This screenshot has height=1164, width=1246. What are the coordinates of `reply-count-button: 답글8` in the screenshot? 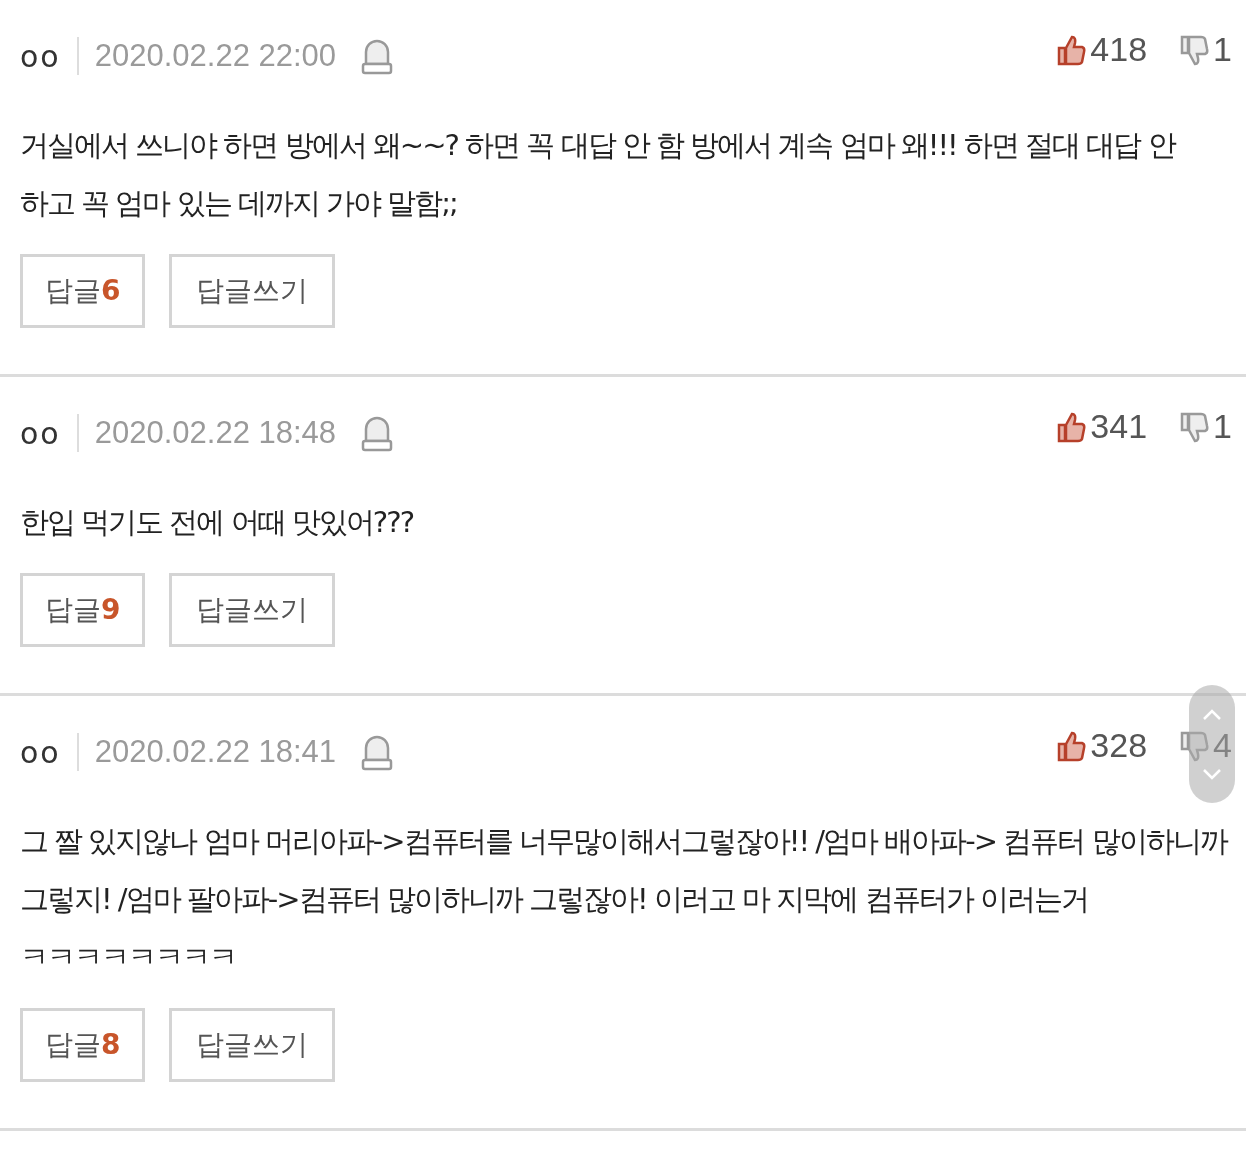 It's located at (83, 1045).